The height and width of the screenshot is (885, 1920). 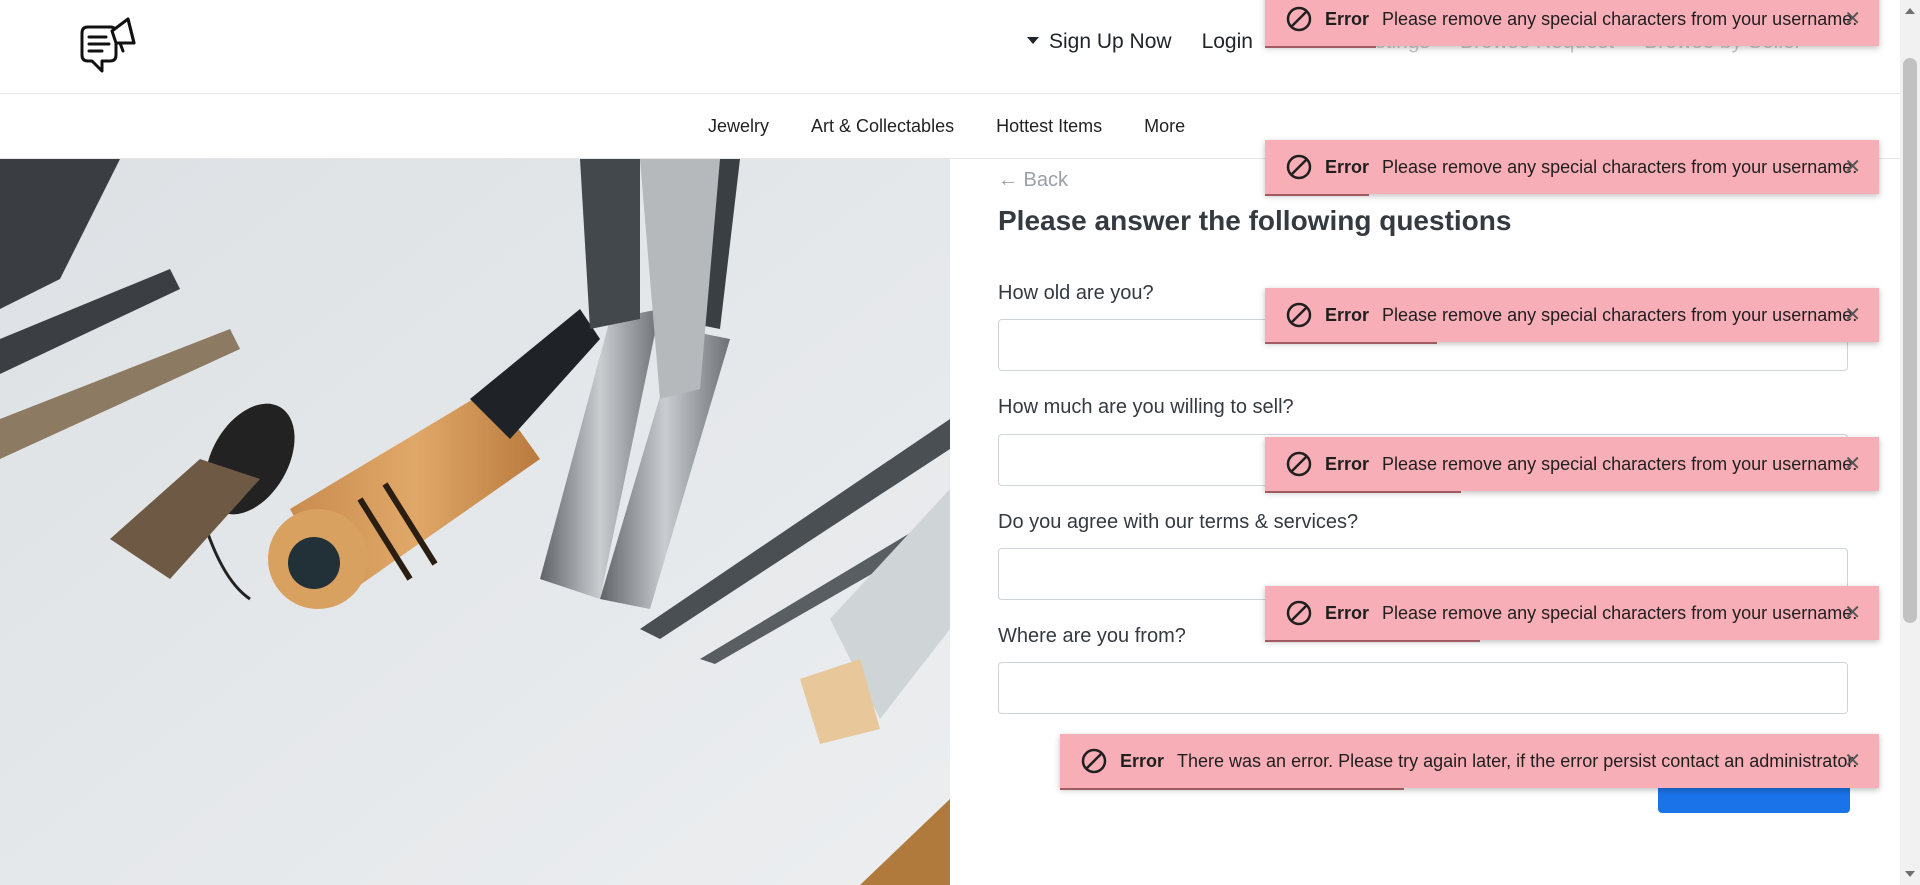 What do you see at coordinates (882, 126) in the screenshot?
I see `category-art-collectables: Art & Collectables` at bounding box center [882, 126].